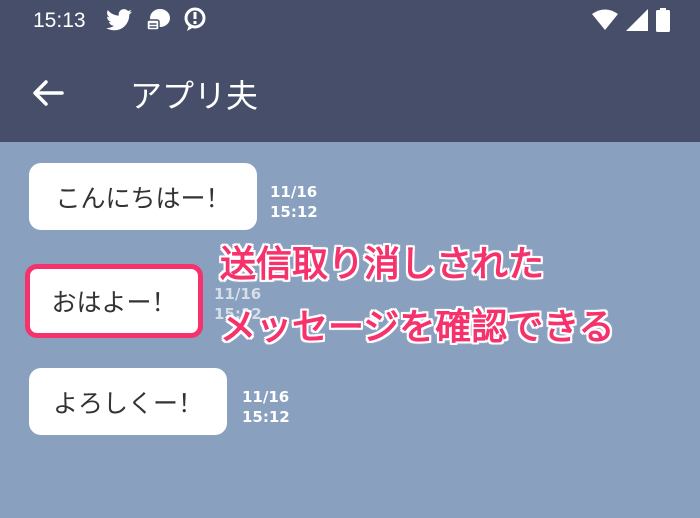  What do you see at coordinates (350, 22) in the screenshot?
I see `status-bar: 15:13` at bounding box center [350, 22].